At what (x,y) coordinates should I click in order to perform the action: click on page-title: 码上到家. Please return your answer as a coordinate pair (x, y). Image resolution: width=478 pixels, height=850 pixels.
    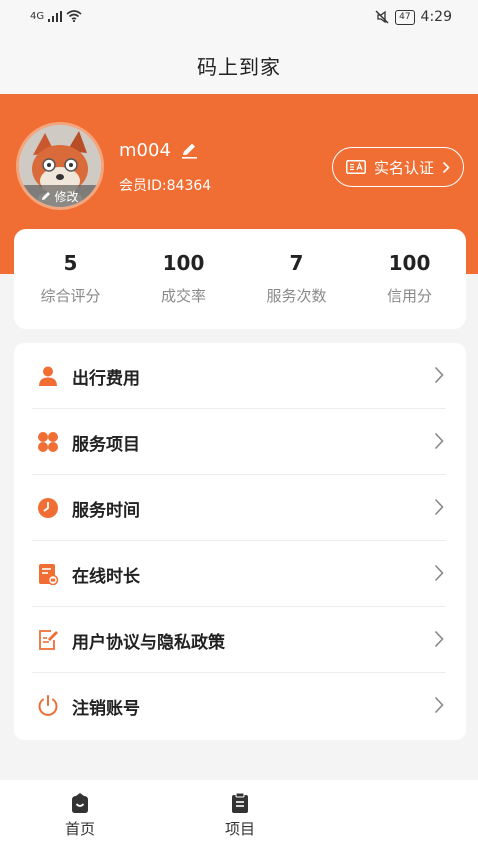
    Looking at the image, I should click on (239, 66).